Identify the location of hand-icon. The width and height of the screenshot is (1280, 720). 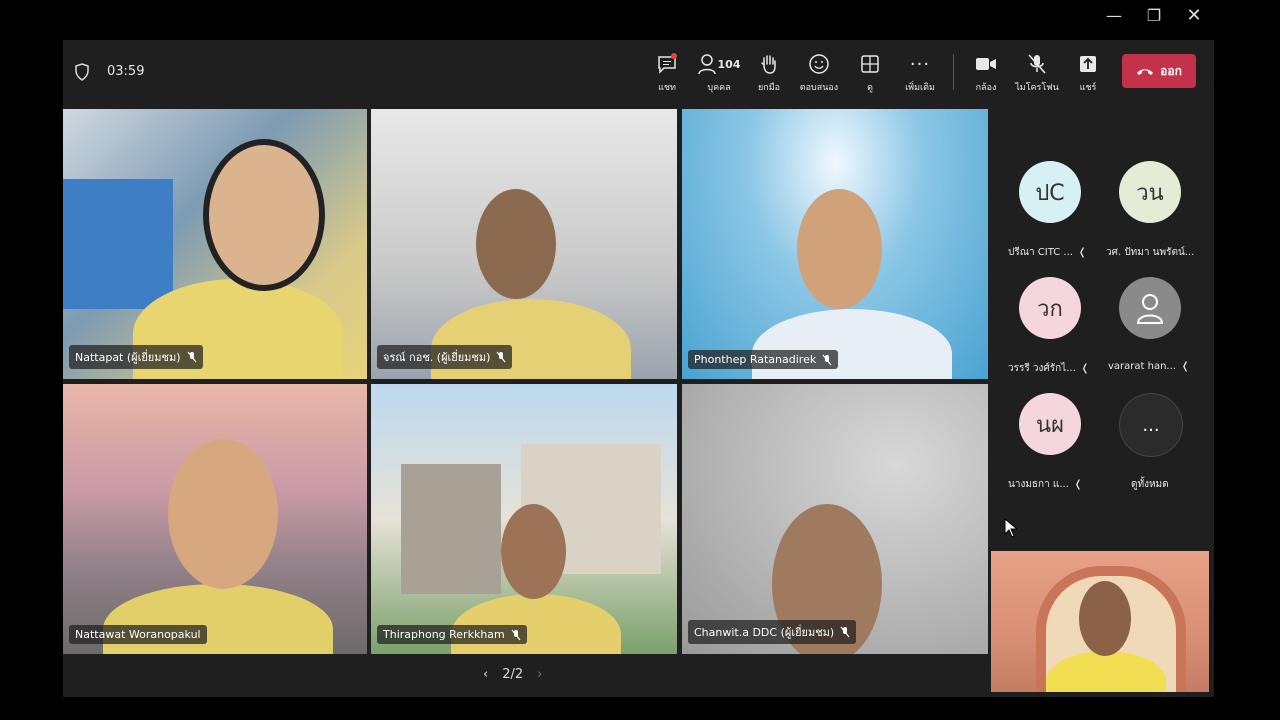
(768, 64).